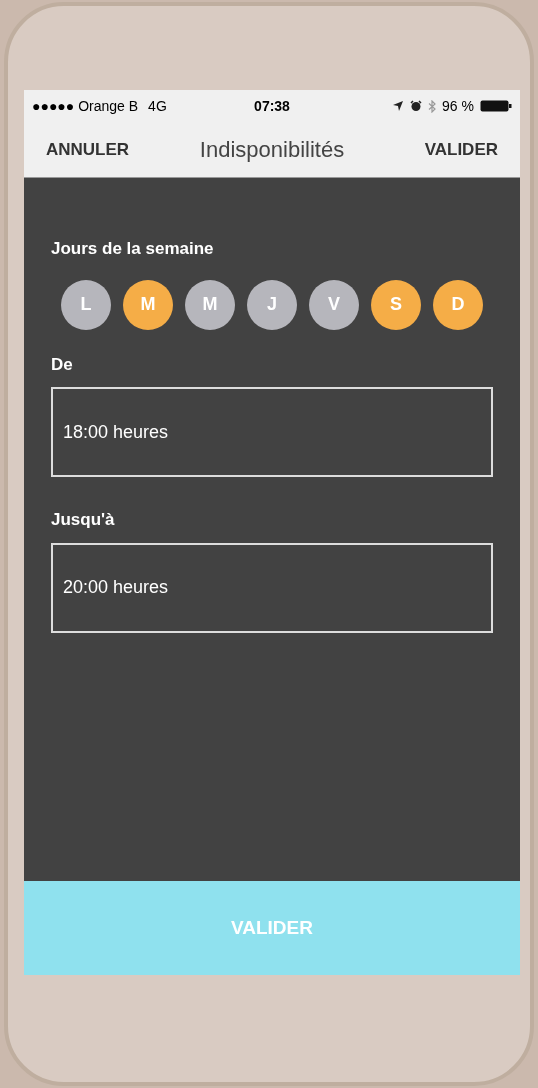  I want to click on bluetooth-icon, so click(432, 106).